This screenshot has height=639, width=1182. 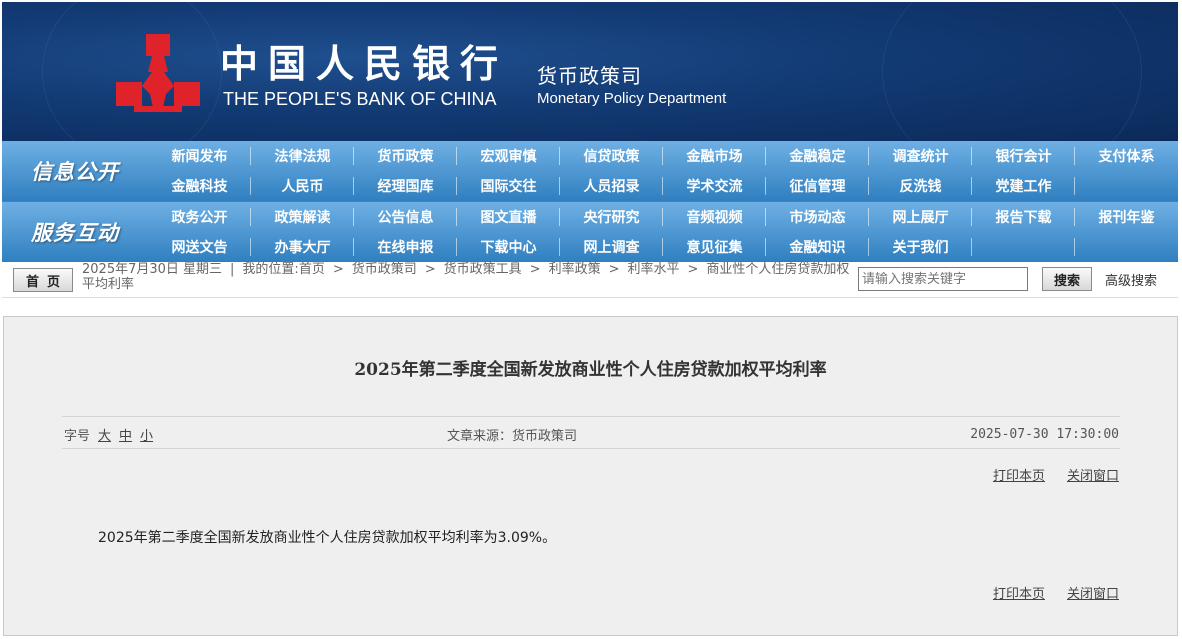 I want to click on advanced-search-link: 高级搜索, so click(x=1131, y=279).